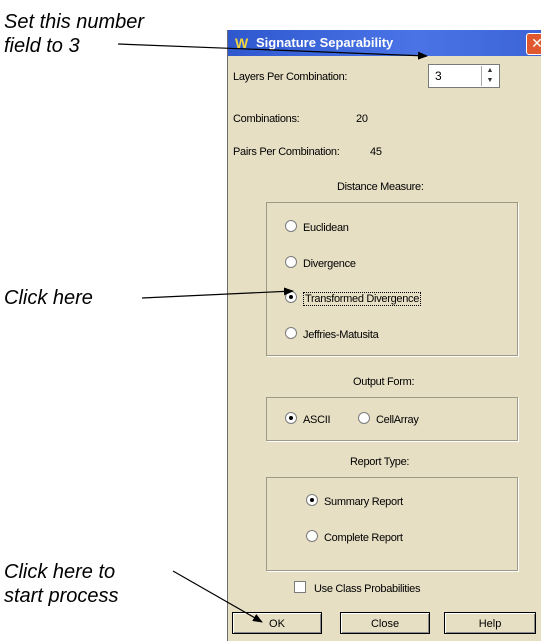 This screenshot has width=541, height=641. What do you see at coordinates (325, 42) in the screenshot?
I see `window-title: Signature Separability` at bounding box center [325, 42].